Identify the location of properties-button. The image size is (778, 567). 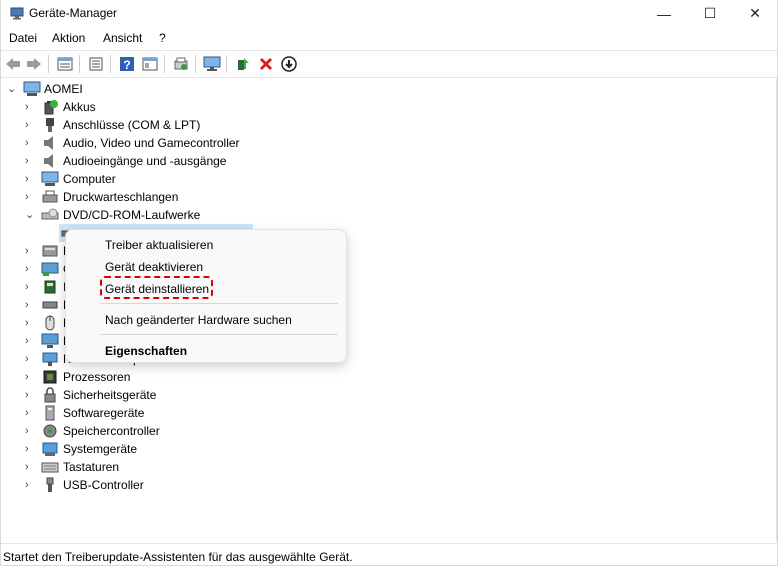
(65, 64).